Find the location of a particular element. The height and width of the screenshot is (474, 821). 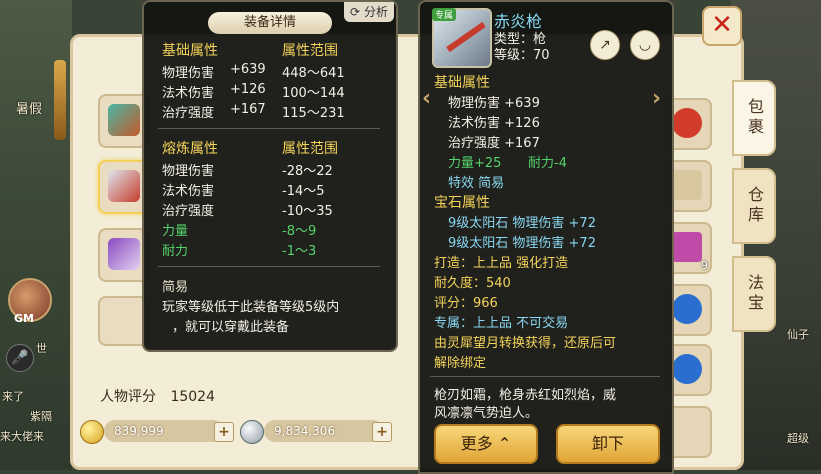

helmet-icon is located at coordinates (124, 120).